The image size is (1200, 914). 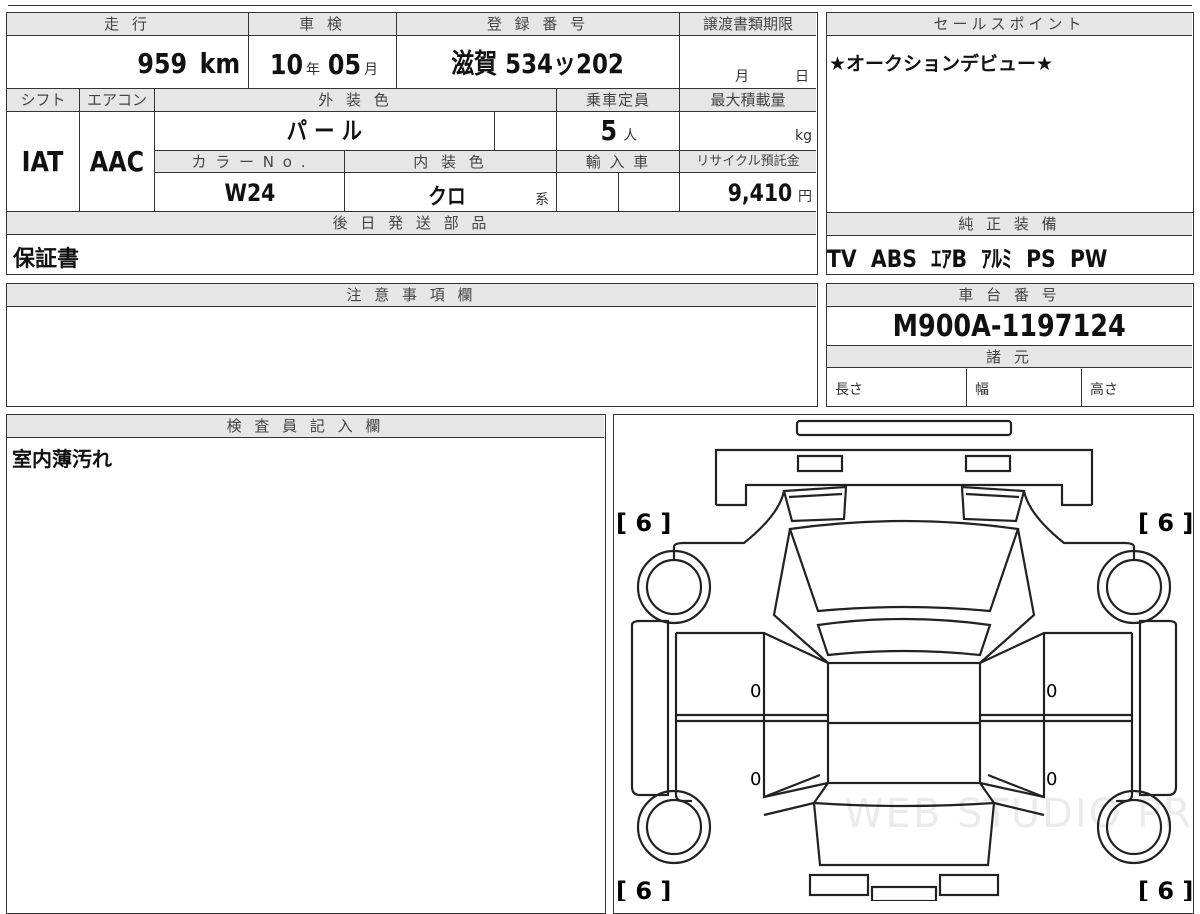 I want to click on spec-length: 長さ, so click(x=897, y=387).